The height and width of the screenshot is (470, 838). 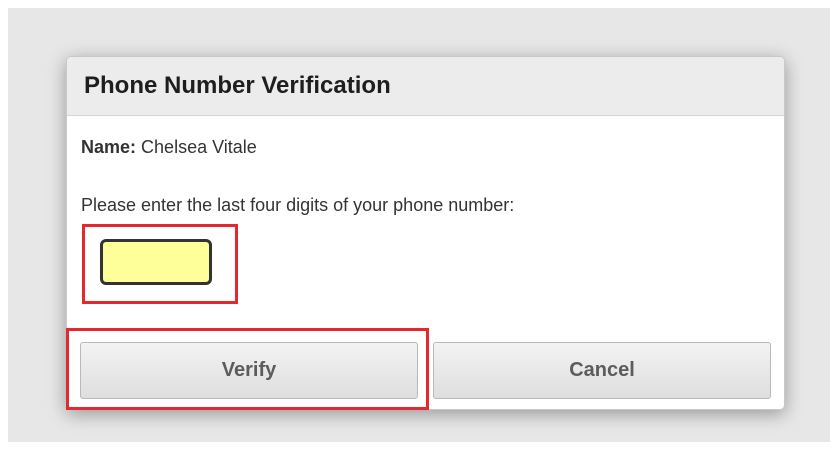 What do you see at coordinates (199, 147) in the screenshot?
I see `name-value: Chelsea Vitale` at bounding box center [199, 147].